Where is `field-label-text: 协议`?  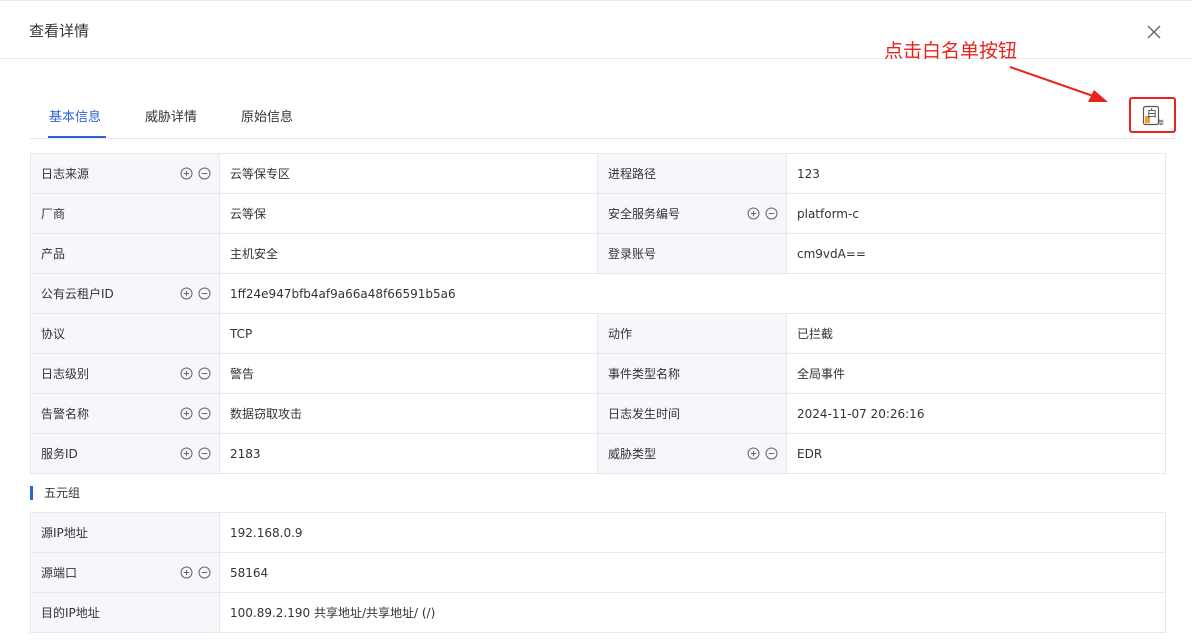
field-label-text: 协议 is located at coordinates (53, 334).